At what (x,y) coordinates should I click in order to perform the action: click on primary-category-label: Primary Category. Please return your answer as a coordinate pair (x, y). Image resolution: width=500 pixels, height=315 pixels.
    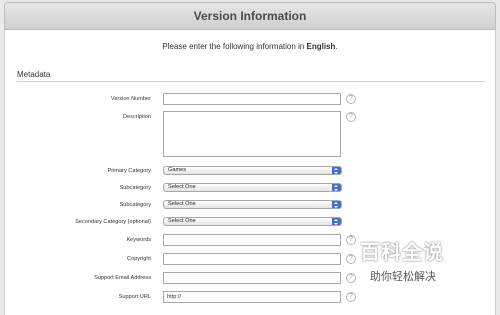
    Looking at the image, I should click on (129, 171).